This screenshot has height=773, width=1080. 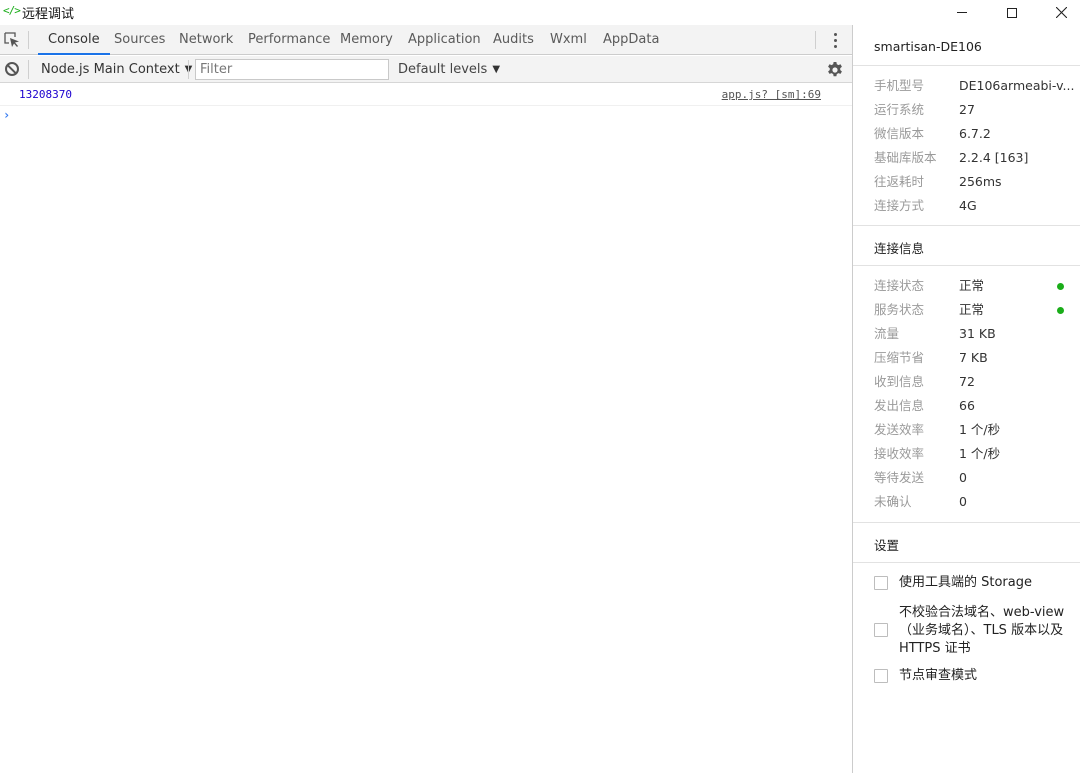 I want to click on info-key: 往返耗时, so click(x=899, y=181).